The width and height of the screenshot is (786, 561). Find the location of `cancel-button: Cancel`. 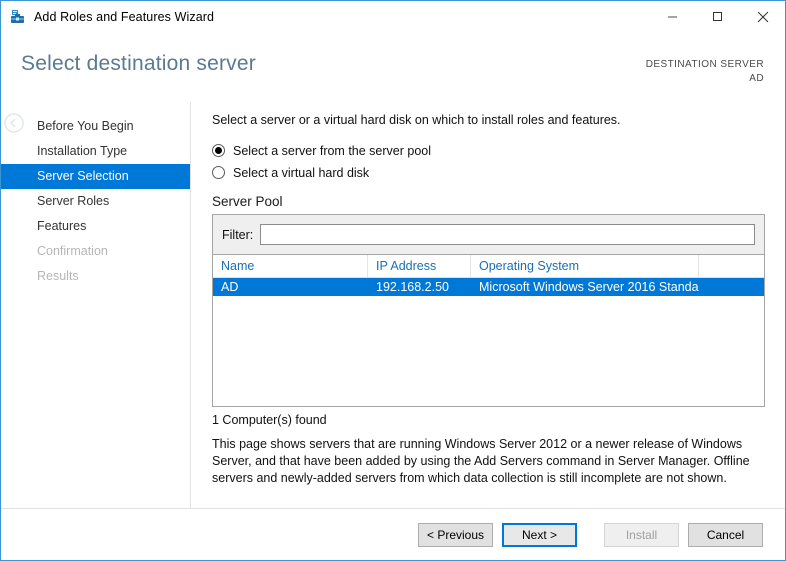

cancel-button: Cancel is located at coordinates (725, 534).